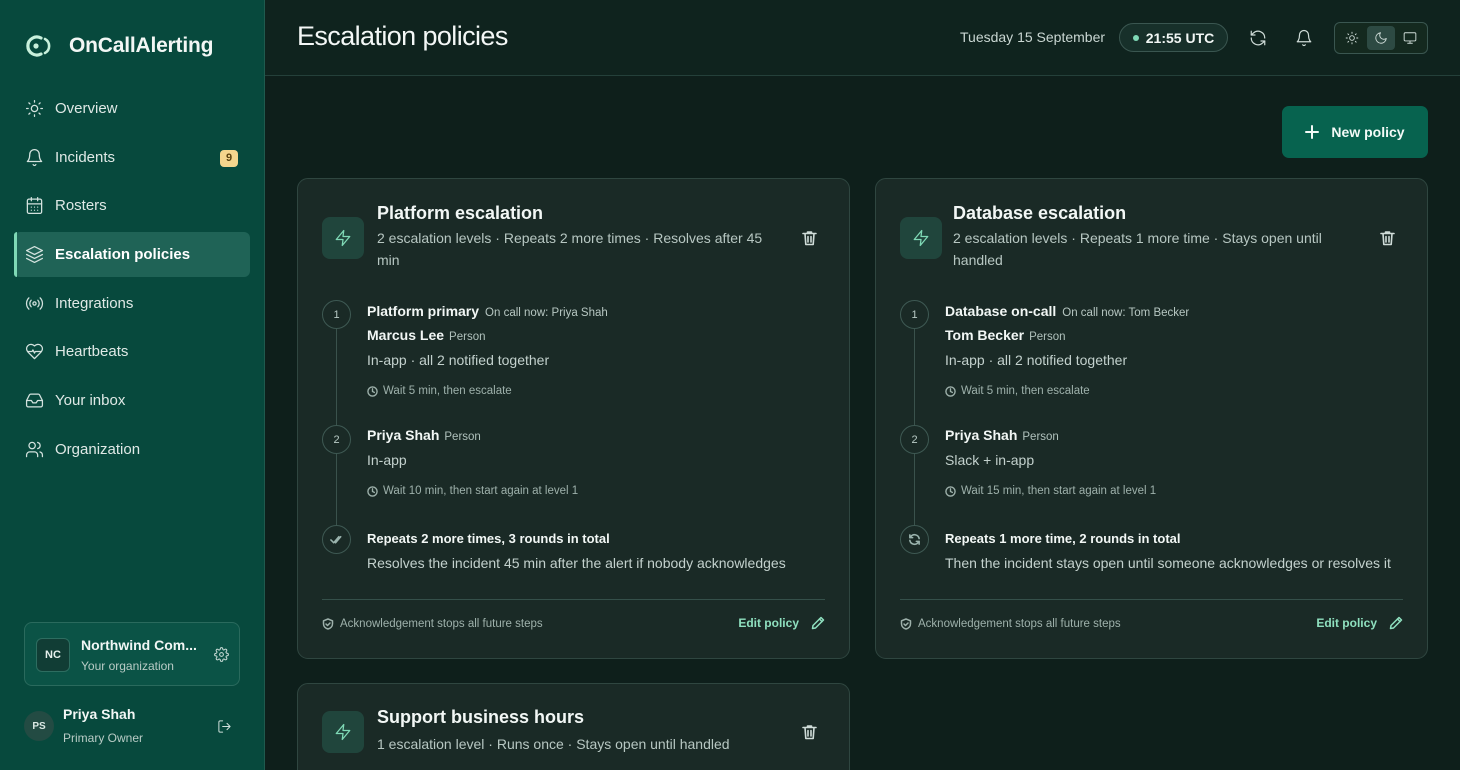  Describe the element at coordinates (132, 351) in the screenshot. I see `sidebar-item-heartbeats: Heartbeats` at that location.